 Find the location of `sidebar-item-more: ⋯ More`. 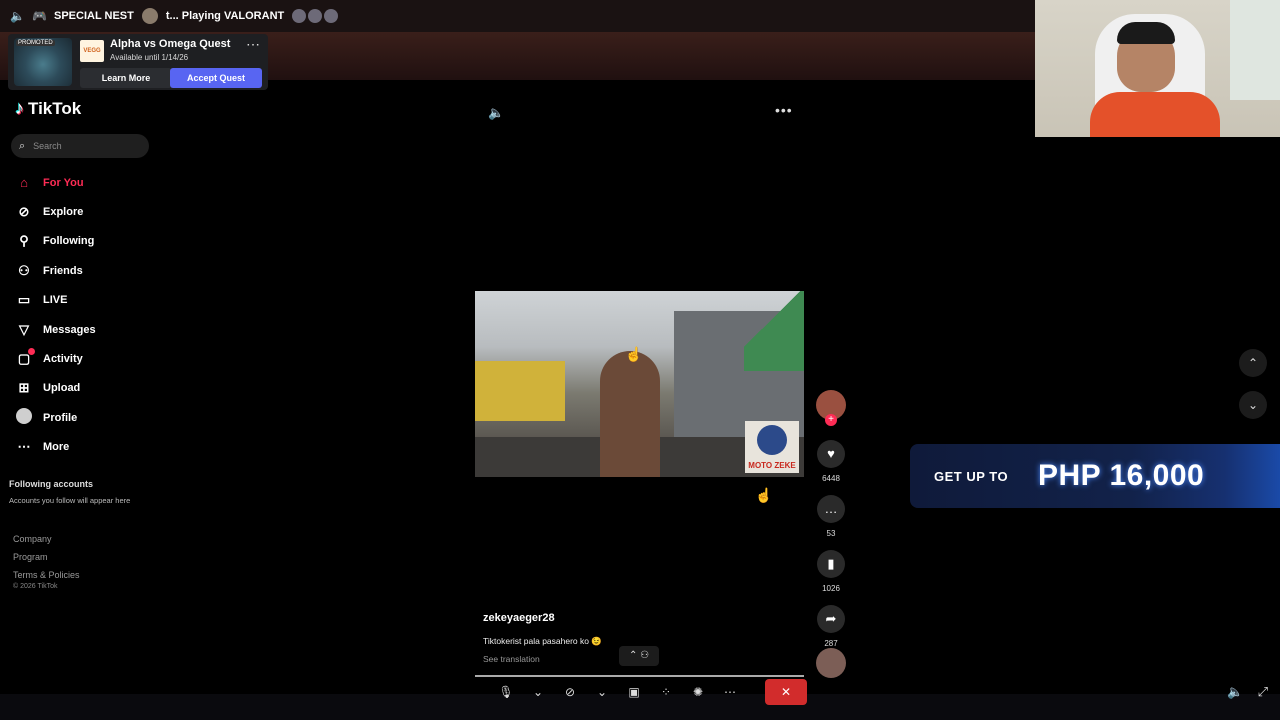

sidebar-item-more: ⋯ More is located at coordinates (55, 447).